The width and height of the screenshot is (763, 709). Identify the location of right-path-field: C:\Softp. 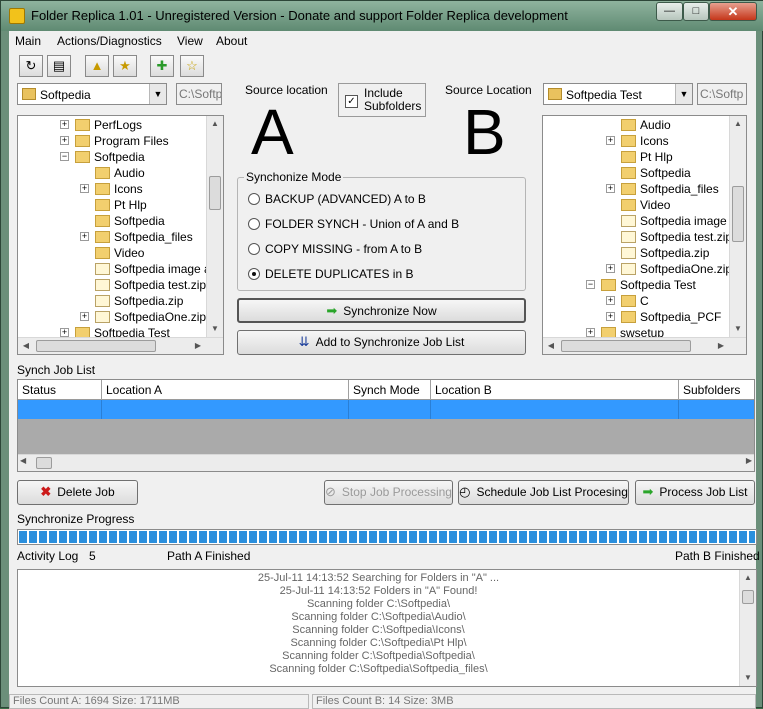
(722, 94).